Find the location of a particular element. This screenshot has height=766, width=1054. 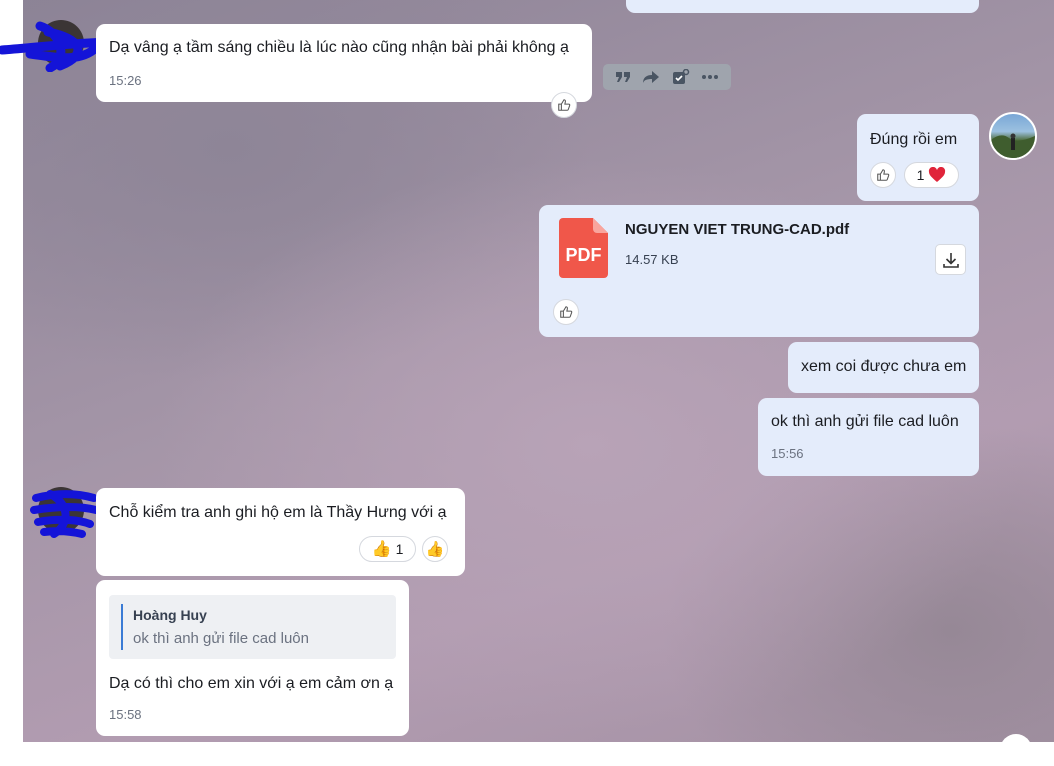

quote-bar is located at coordinates (122, 627).